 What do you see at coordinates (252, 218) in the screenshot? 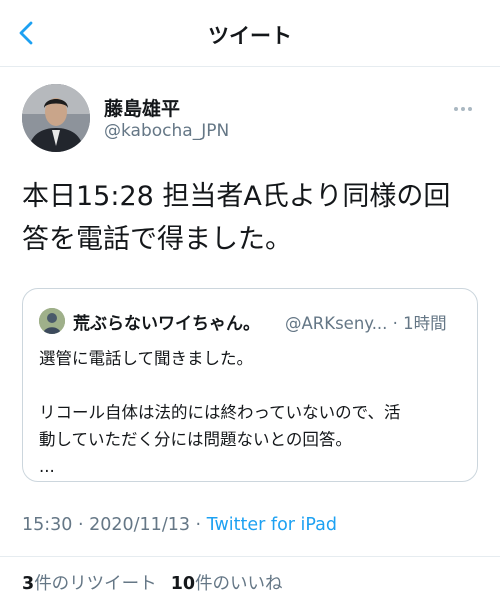
I see `tweet-text: 本日15:28 担当者A氏より同様の回 答を電話で得ました。` at bounding box center [252, 218].